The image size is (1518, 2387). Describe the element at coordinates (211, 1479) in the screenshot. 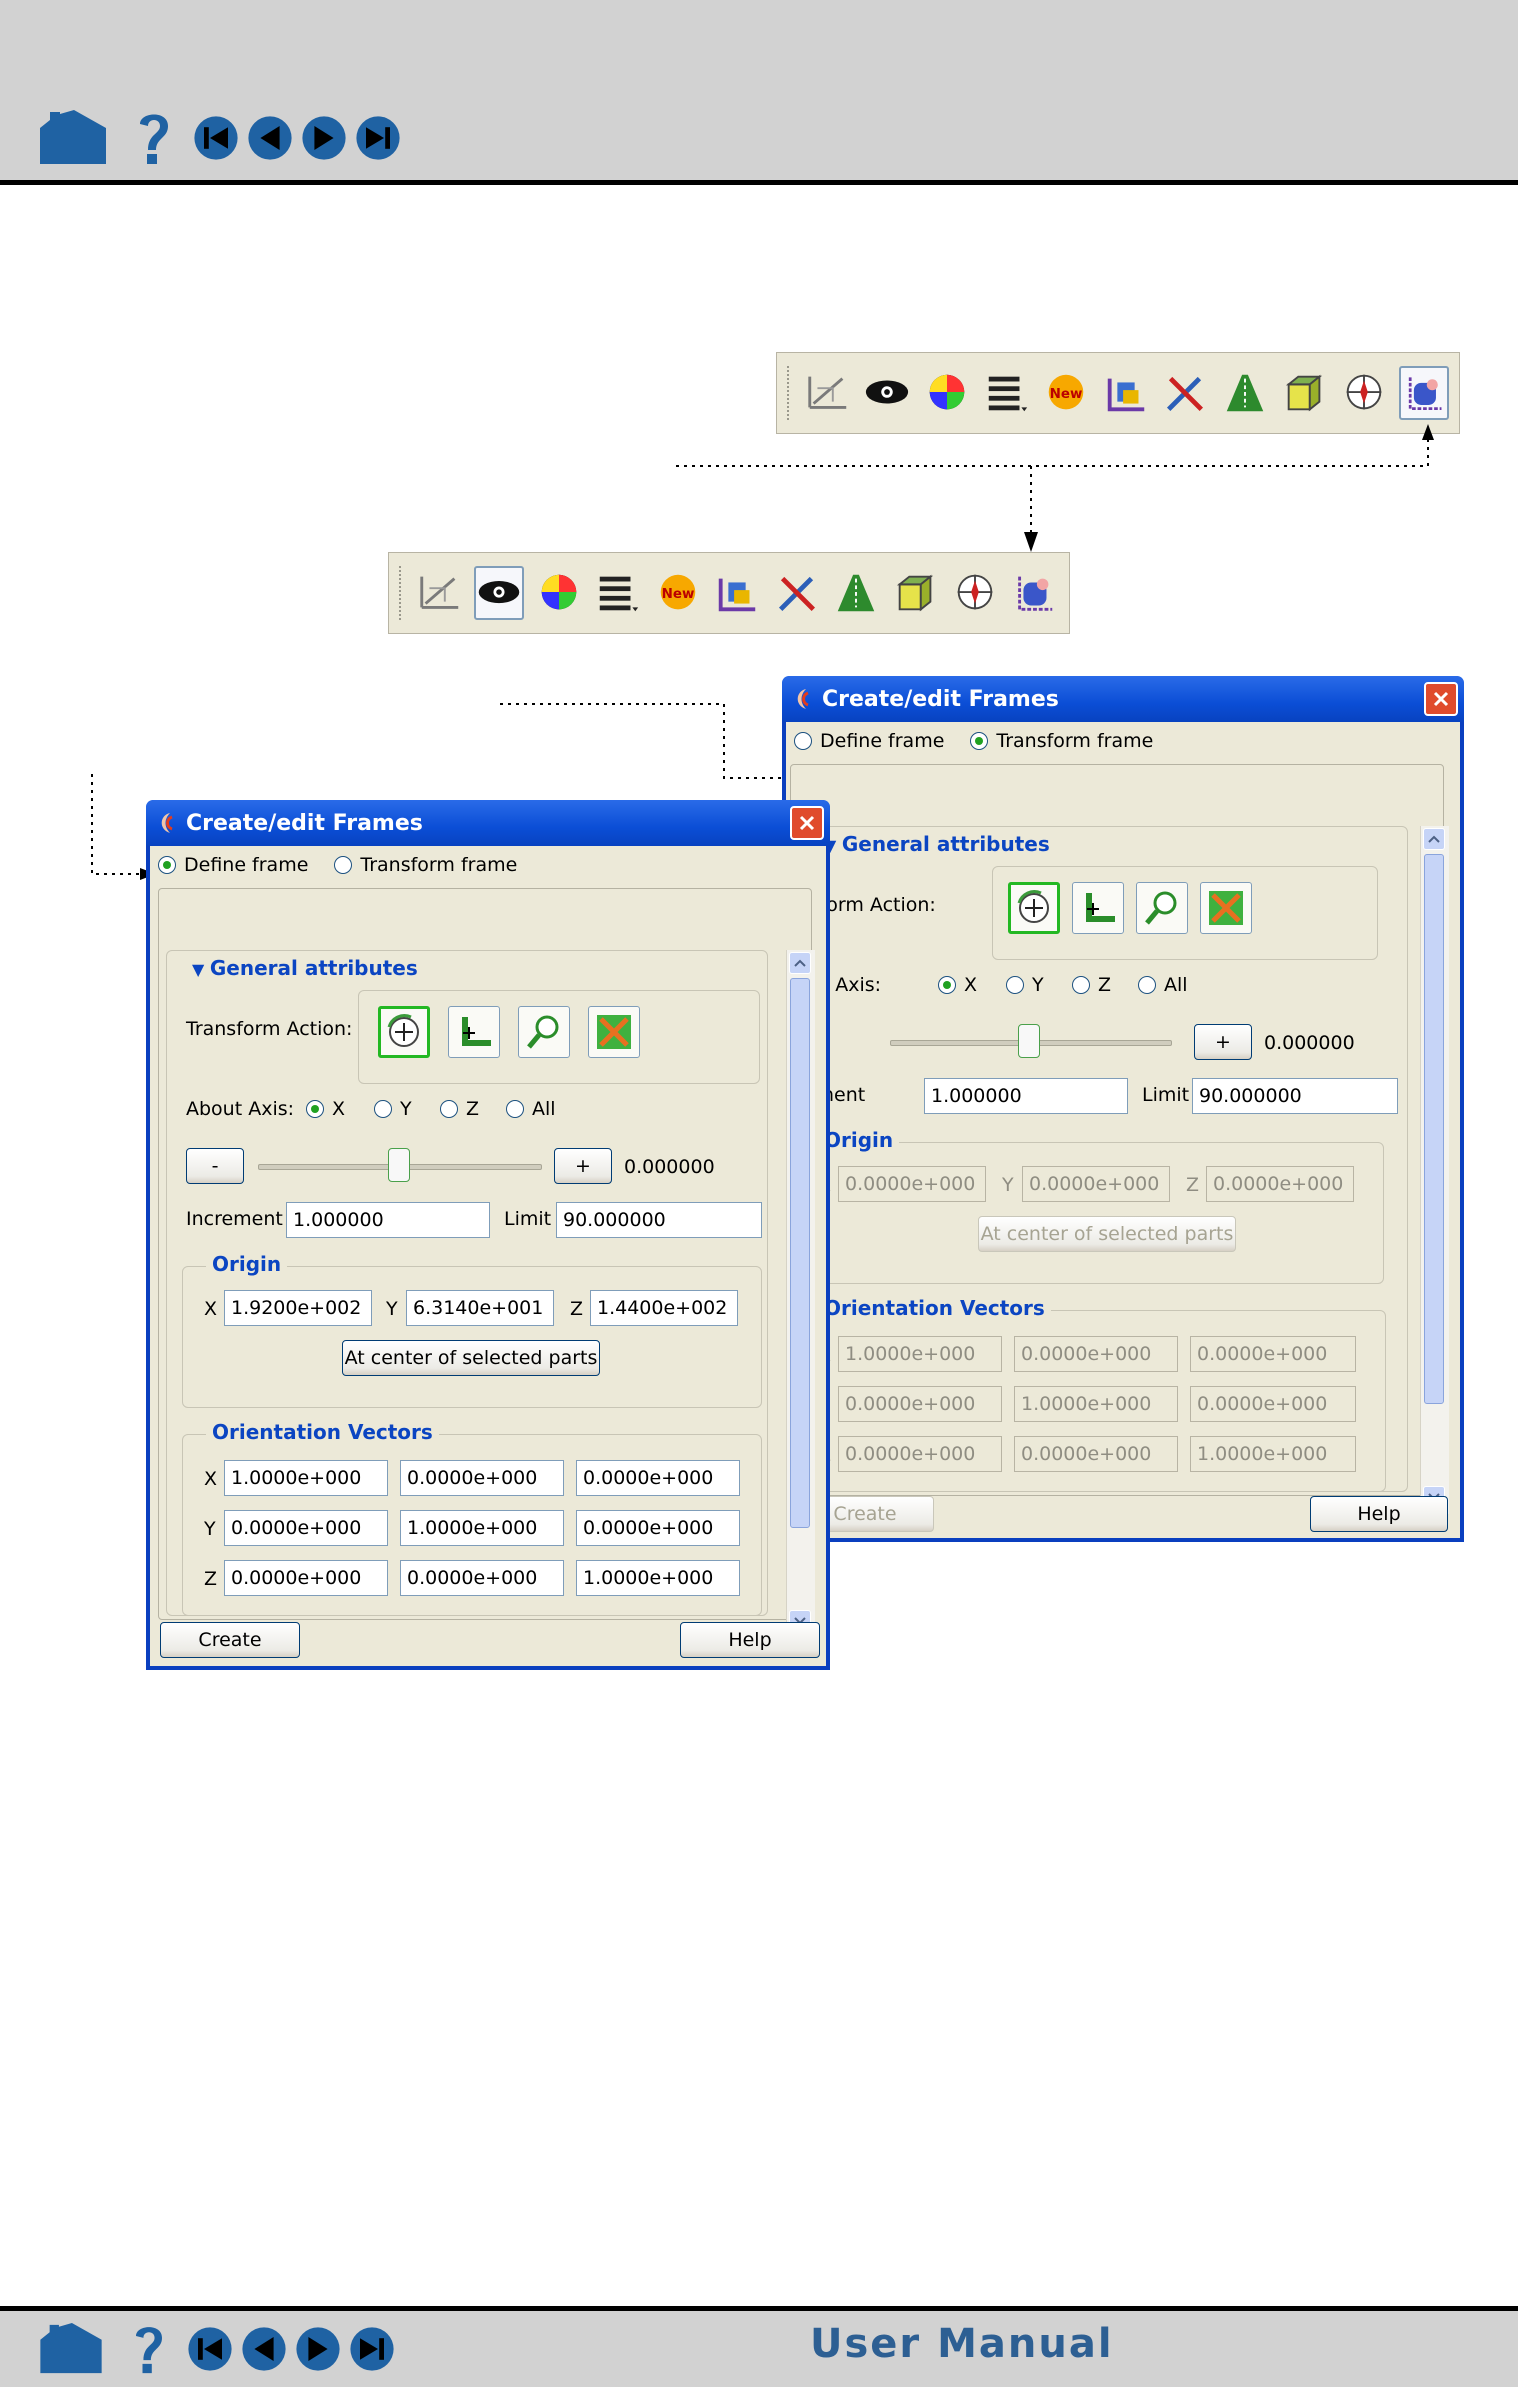

I see `orientation-x-label: X` at that location.